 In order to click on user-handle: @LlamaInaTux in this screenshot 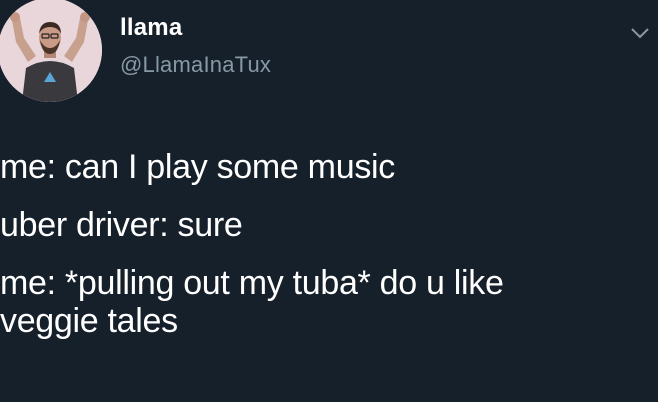, I will do `click(195, 65)`.